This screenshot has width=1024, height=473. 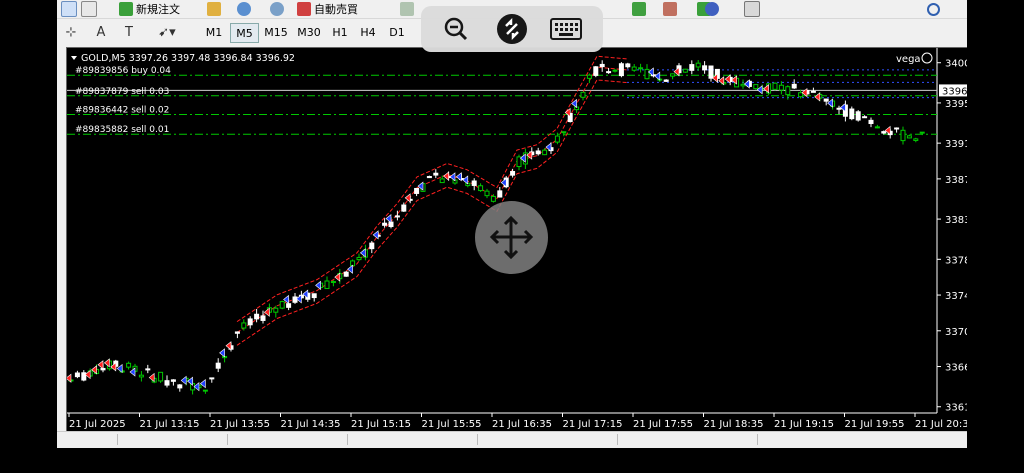 I want to click on templates-icon, so click(x=753, y=9).